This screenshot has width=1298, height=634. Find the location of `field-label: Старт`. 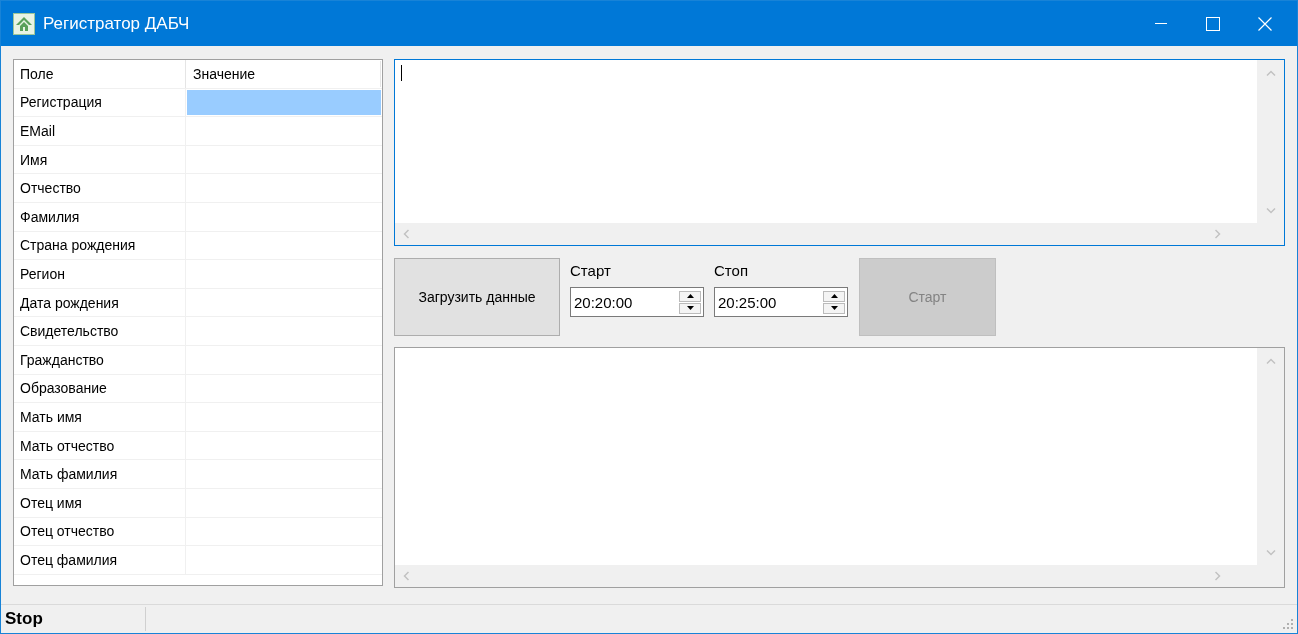

field-label: Старт is located at coordinates (591, 270).